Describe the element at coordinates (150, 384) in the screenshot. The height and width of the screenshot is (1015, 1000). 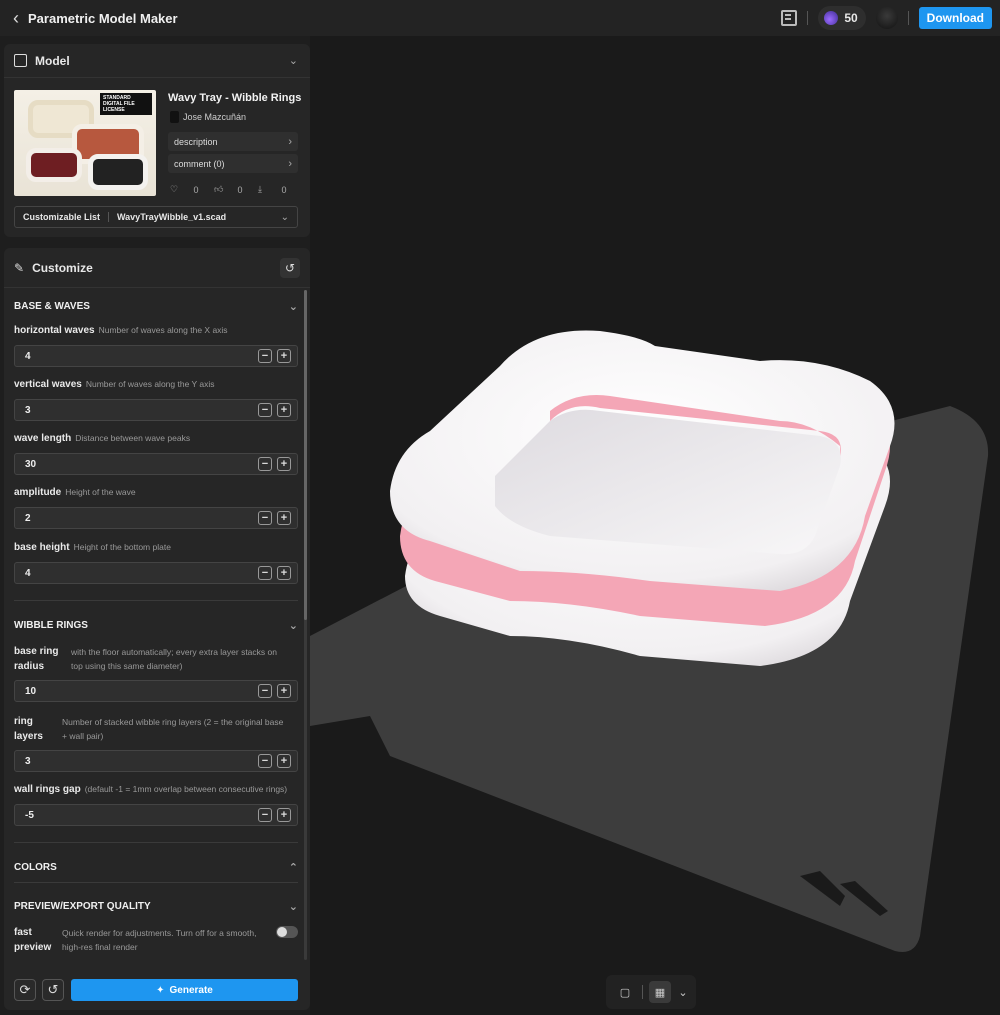
I see `param-description: Number of waves along the Y axis` at that location.